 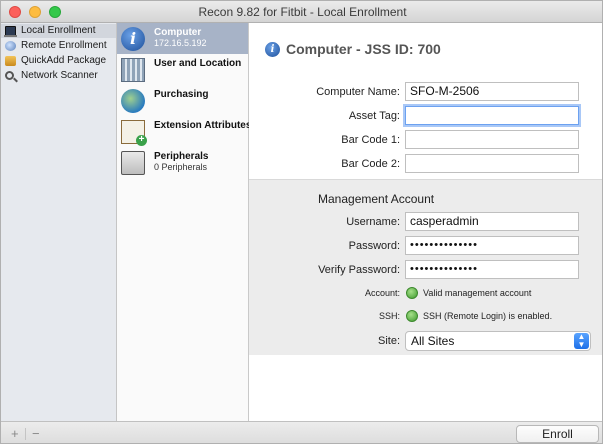 I want to click on bar-code-2-label: Bar Code 2:, so click(x=370, y=164).